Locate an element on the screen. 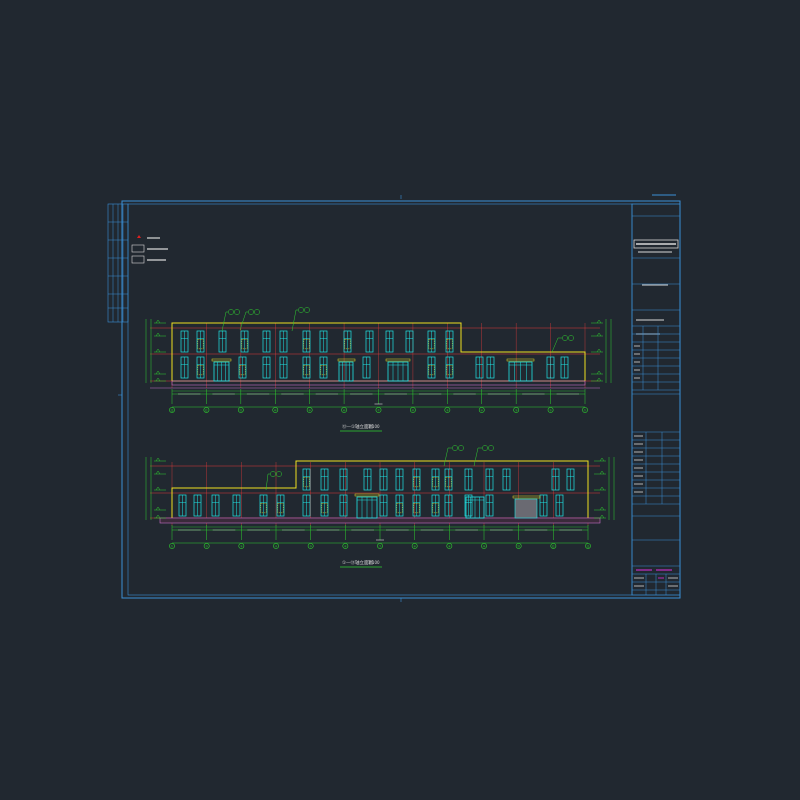 Image resolution: width=800 pixels, height=800 pixels. title-block is located at coordinates (656, 399).